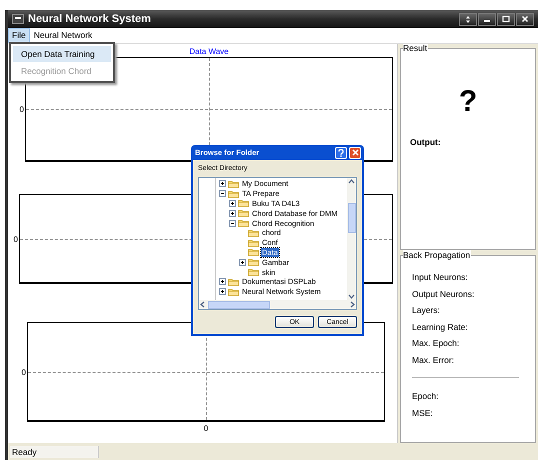  Describe the element at coordinates (202, 304) in the screenshot. I see `scroll-left-icon` at that location.